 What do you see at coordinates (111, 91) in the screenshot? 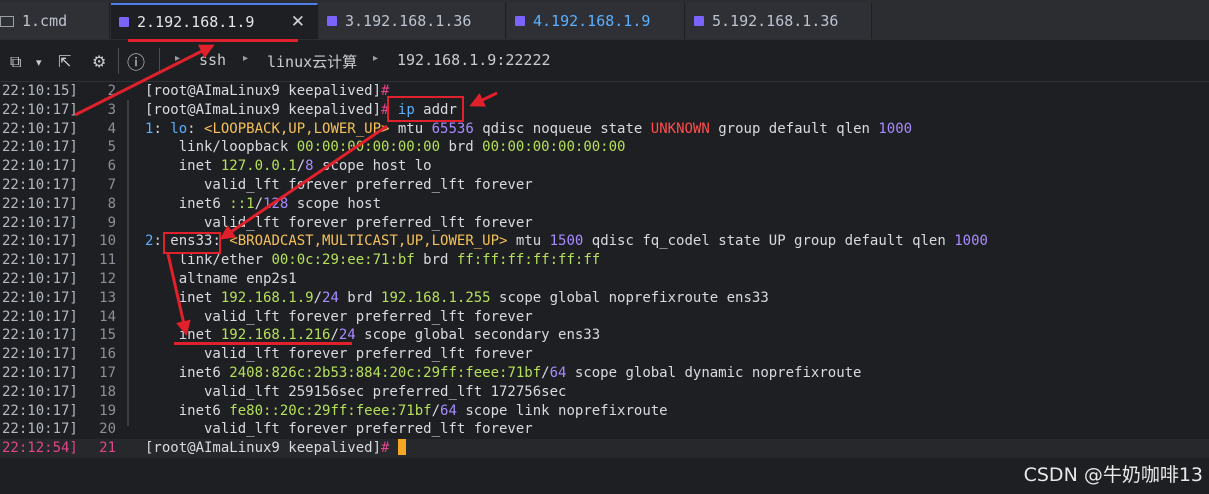
I see `line-number: 2` at bounding box center [111, 91].